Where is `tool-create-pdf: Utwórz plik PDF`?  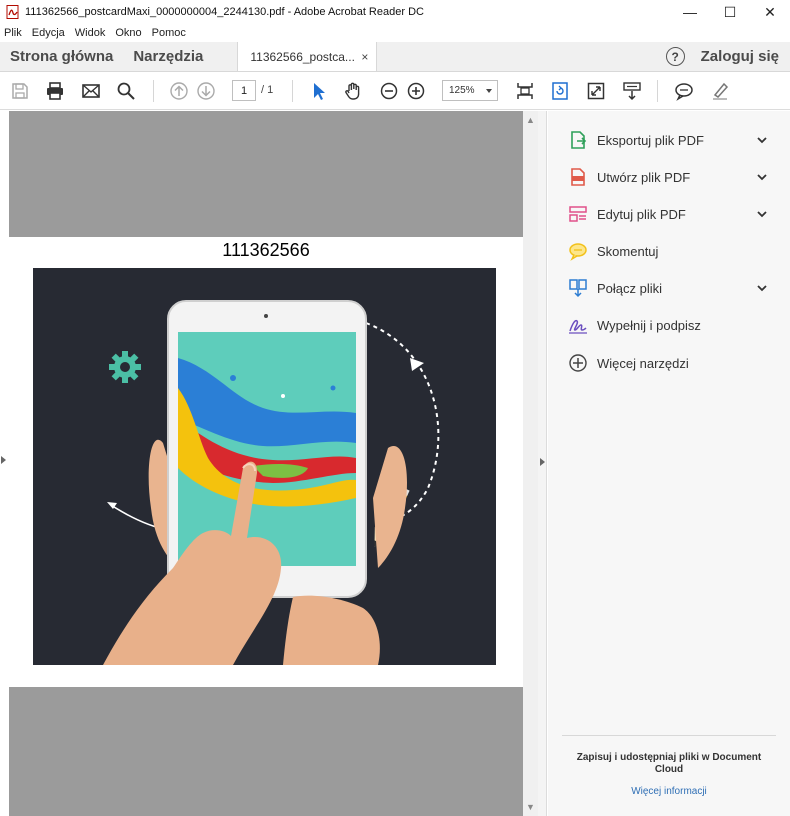 tool-create-pdf: Utwórz plik PDF is located at coordinates (669, 177).